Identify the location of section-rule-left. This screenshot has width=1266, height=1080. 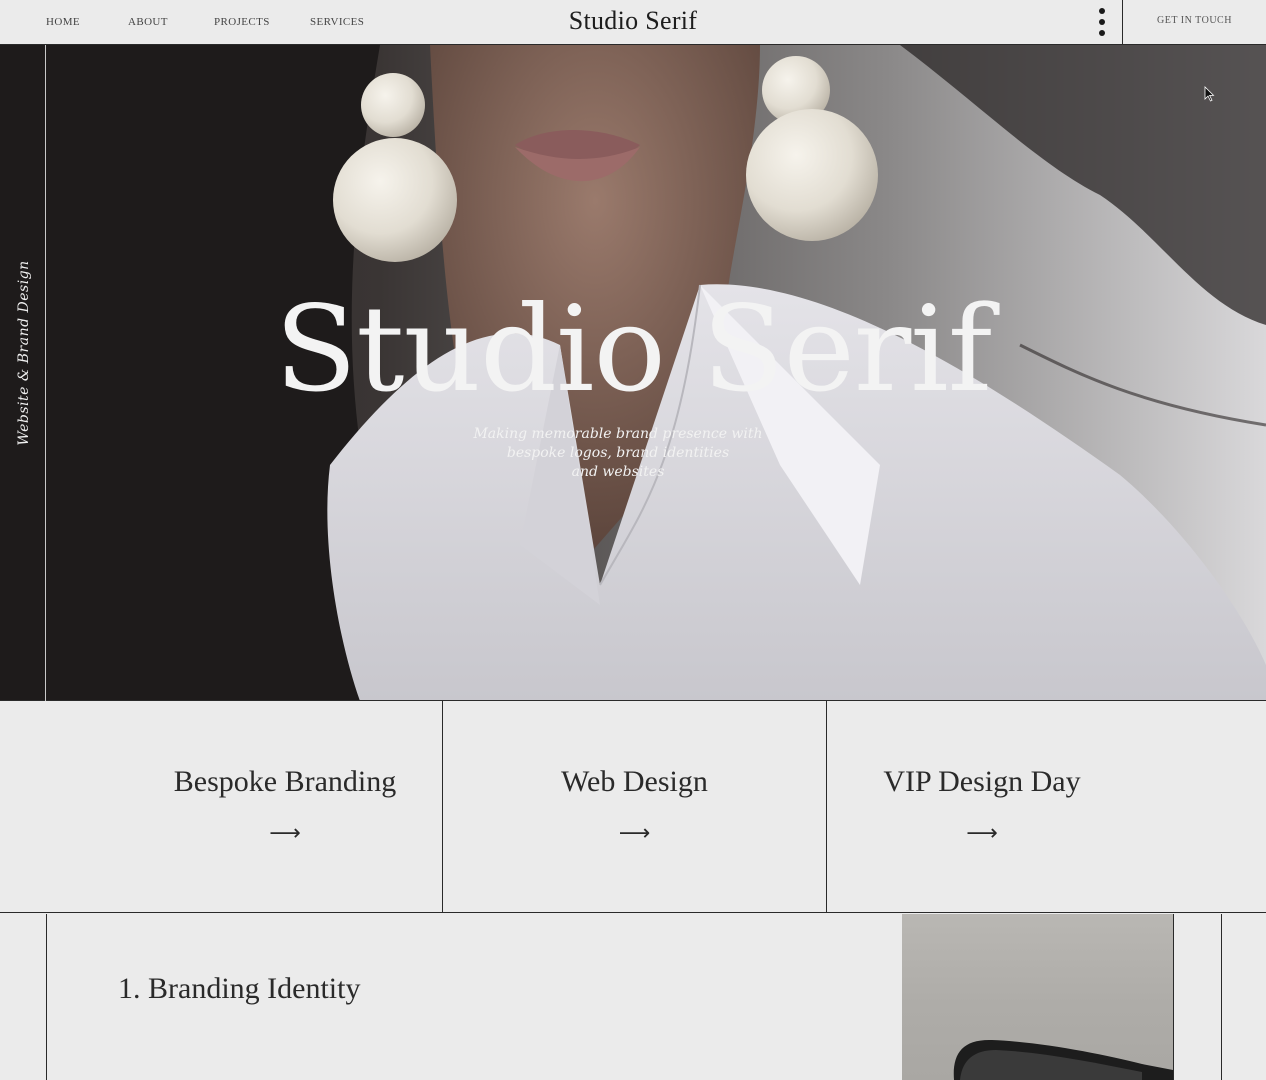
(46, 997).